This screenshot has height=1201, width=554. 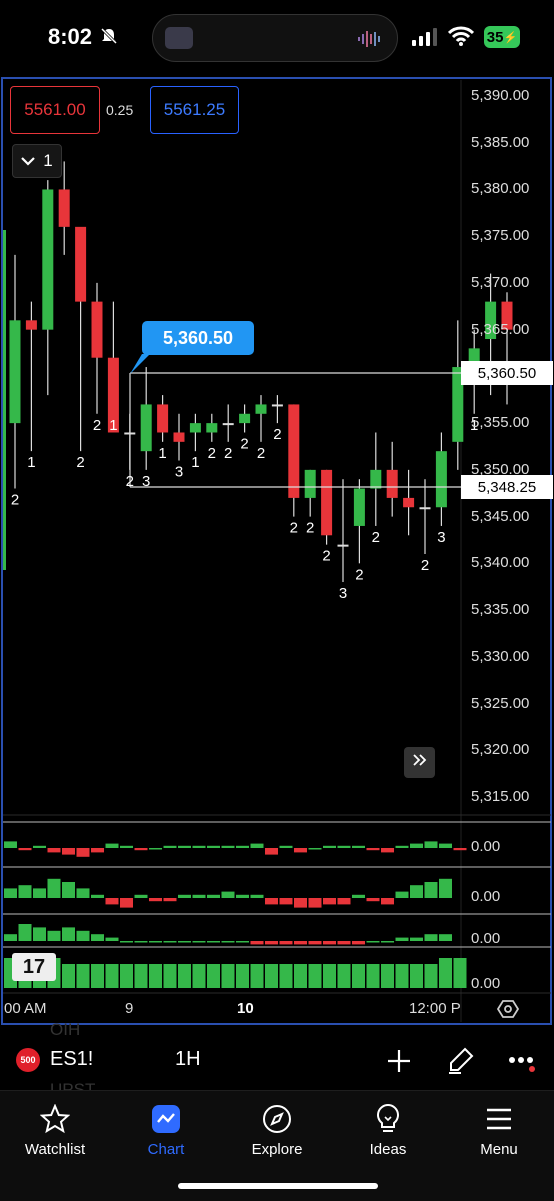 What do you see at coordinates (188, 1059) in the screenshot?
I see `interval-button: 1H` at bounding box center [188, 1059].